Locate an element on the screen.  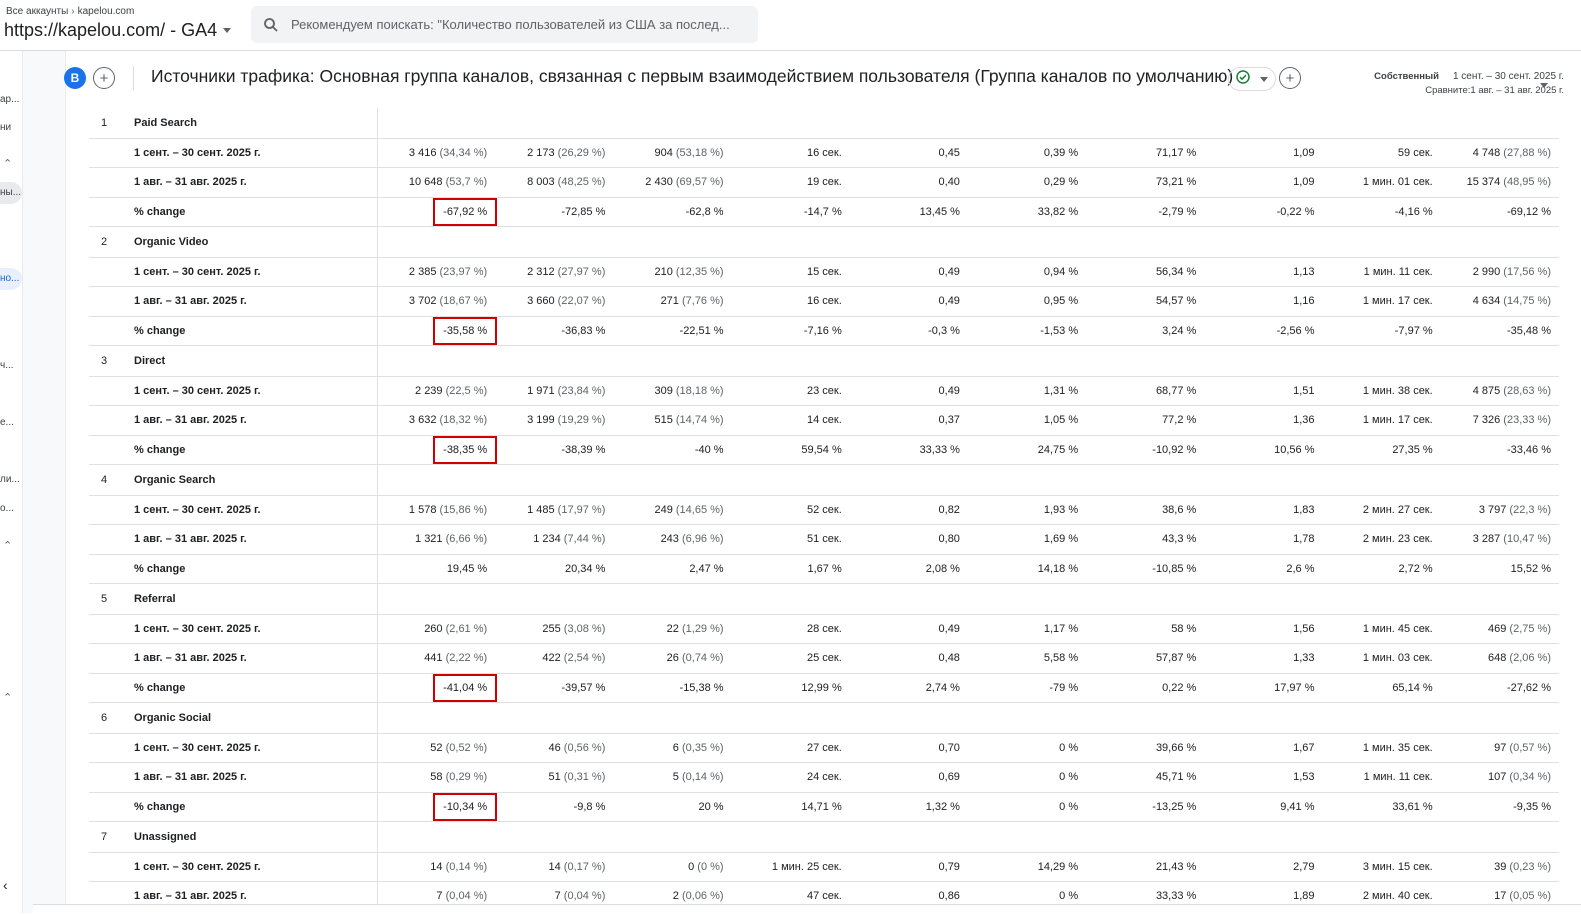
row-label: 1 сент. – 30 сент. 2025 г. is located at coordinates (250, 510).